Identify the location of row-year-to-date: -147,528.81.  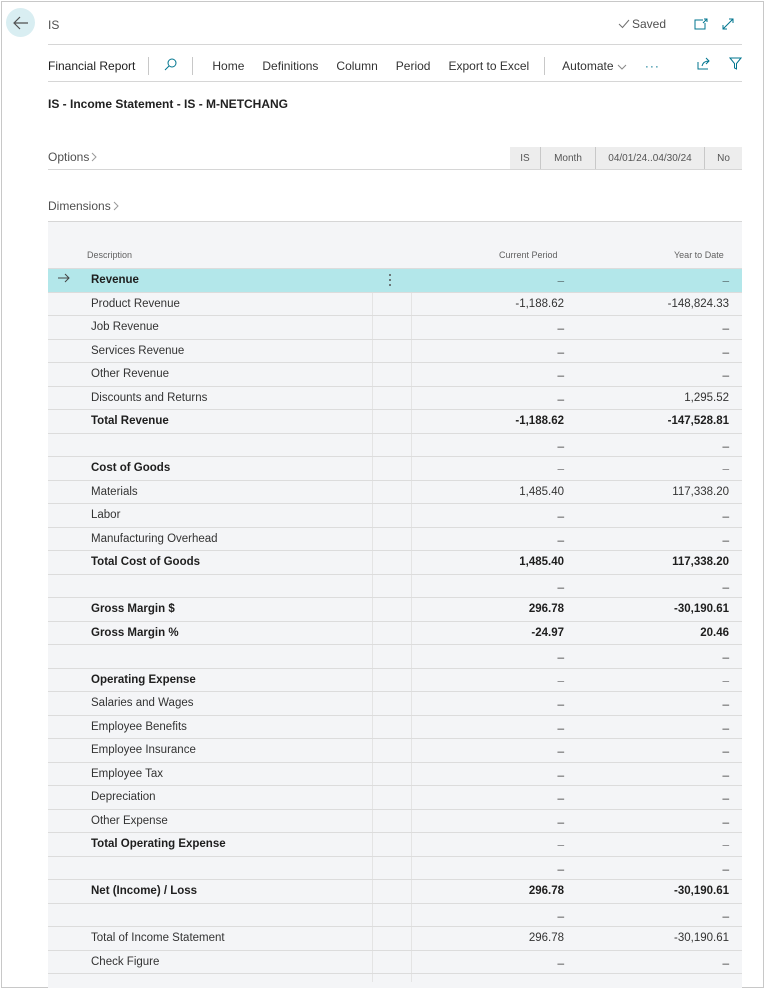
(698, 421).